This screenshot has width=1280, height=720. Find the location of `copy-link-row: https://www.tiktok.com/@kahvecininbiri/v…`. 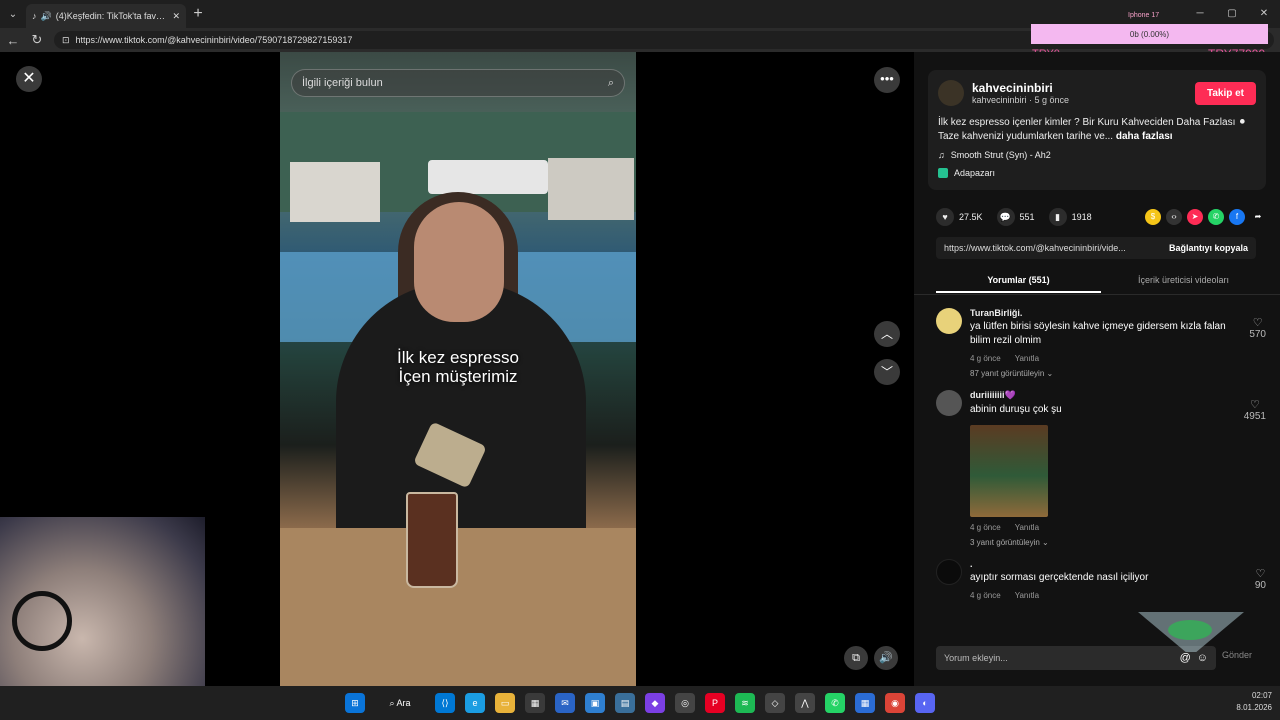

copy-link-row: https://www.tiktok.com/@kahvecininbiri/v… is located at coordinates (1096, 248).